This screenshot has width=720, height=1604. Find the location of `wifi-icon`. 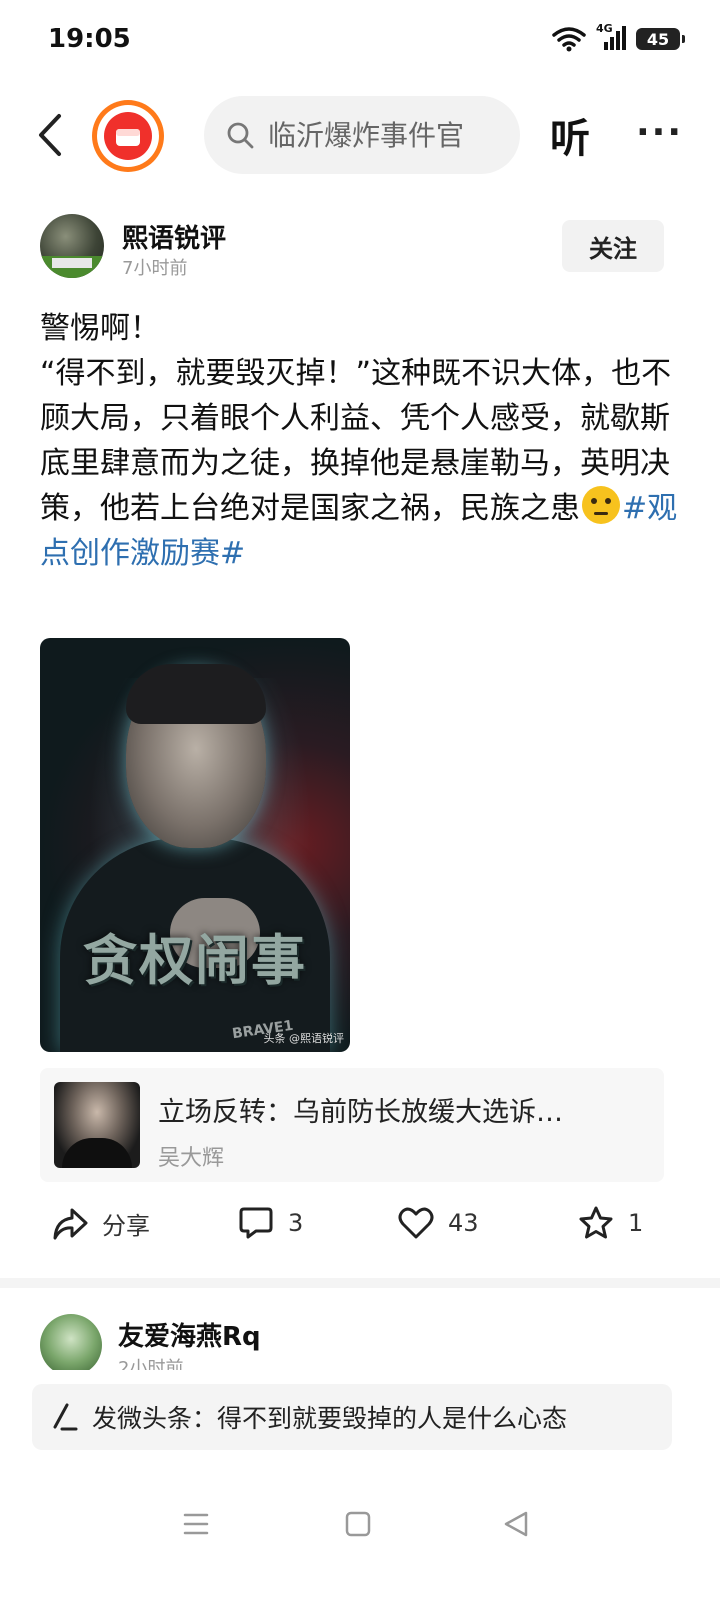

wifi-icon is located at coordinates (569, 39).